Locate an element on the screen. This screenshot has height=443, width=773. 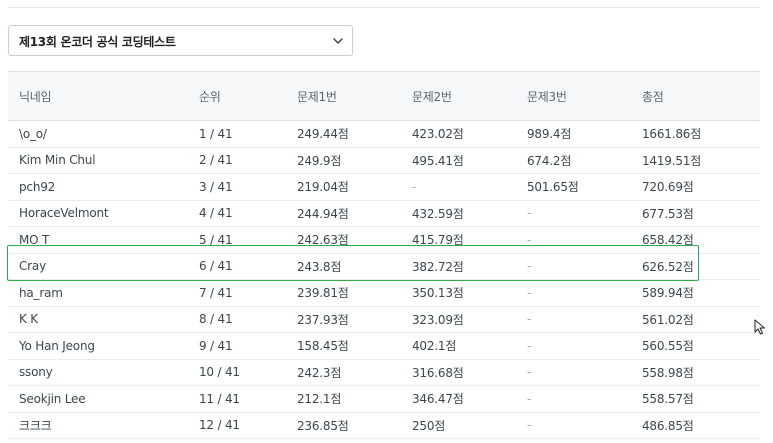
leaderboard-row: Seokjin Lee 11 / 41 212.1점 346.47점 -558.57점 is located at coordinates (384, 399).